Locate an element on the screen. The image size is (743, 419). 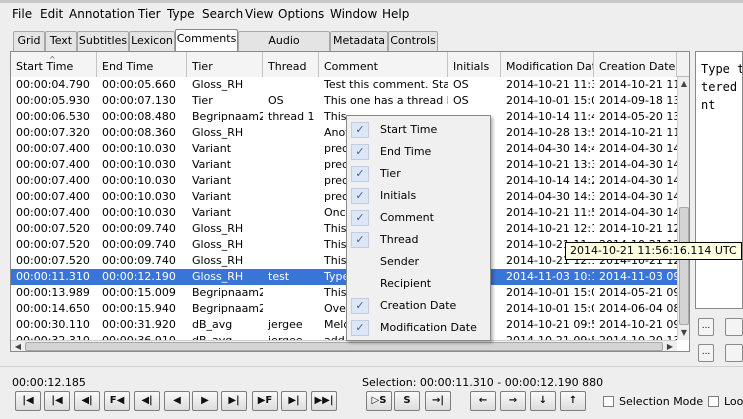
table-cell: 00:00:09.740 is located at coordinates (139, 244).